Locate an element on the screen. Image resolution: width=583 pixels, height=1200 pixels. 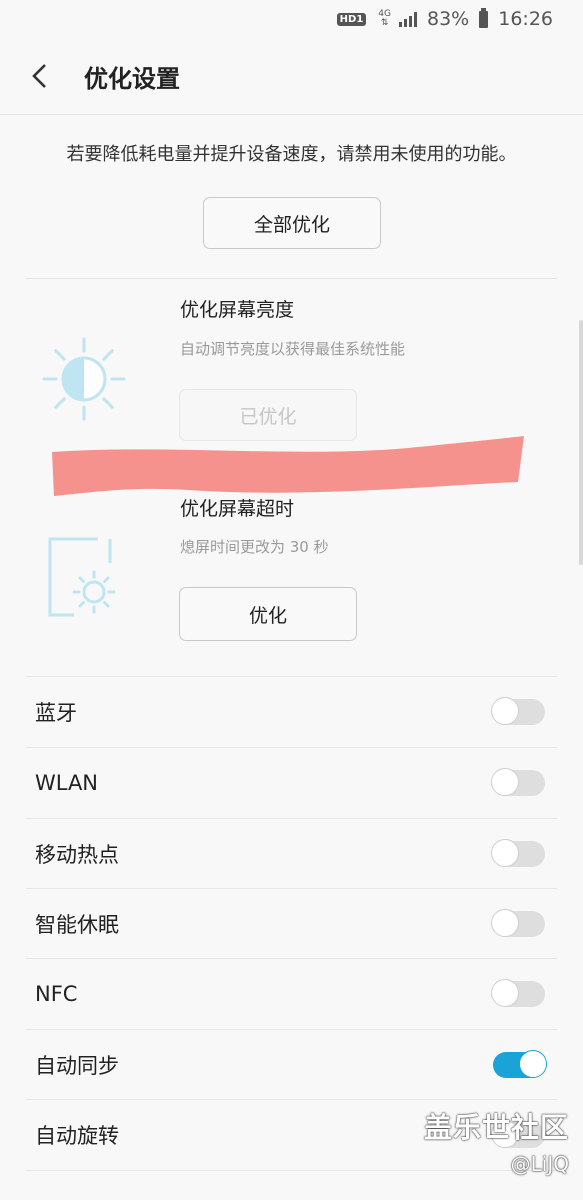
smart-stay-toggle is located at coordinates (518, 923).